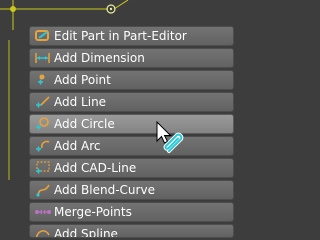 The width and height of the screenshot is (320, 240). What do you see at coordinates (131, 80) in the screenshot?
I see `menu-item-add-point: Add Point` at bounding box center [131, 80].